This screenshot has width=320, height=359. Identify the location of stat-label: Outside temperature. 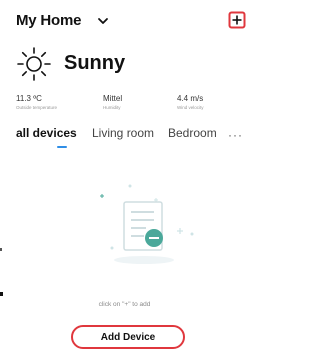
(37, 107).